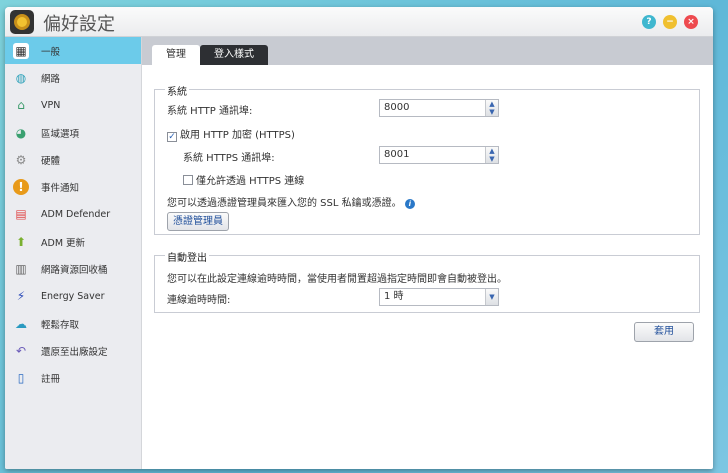 The height and width of the screenshot is (473, 728). What do you see at coordinates (60, 134) in the screenshot?
I see `sidebar-item-label: 區域選項` at bounding box center [60, 134].